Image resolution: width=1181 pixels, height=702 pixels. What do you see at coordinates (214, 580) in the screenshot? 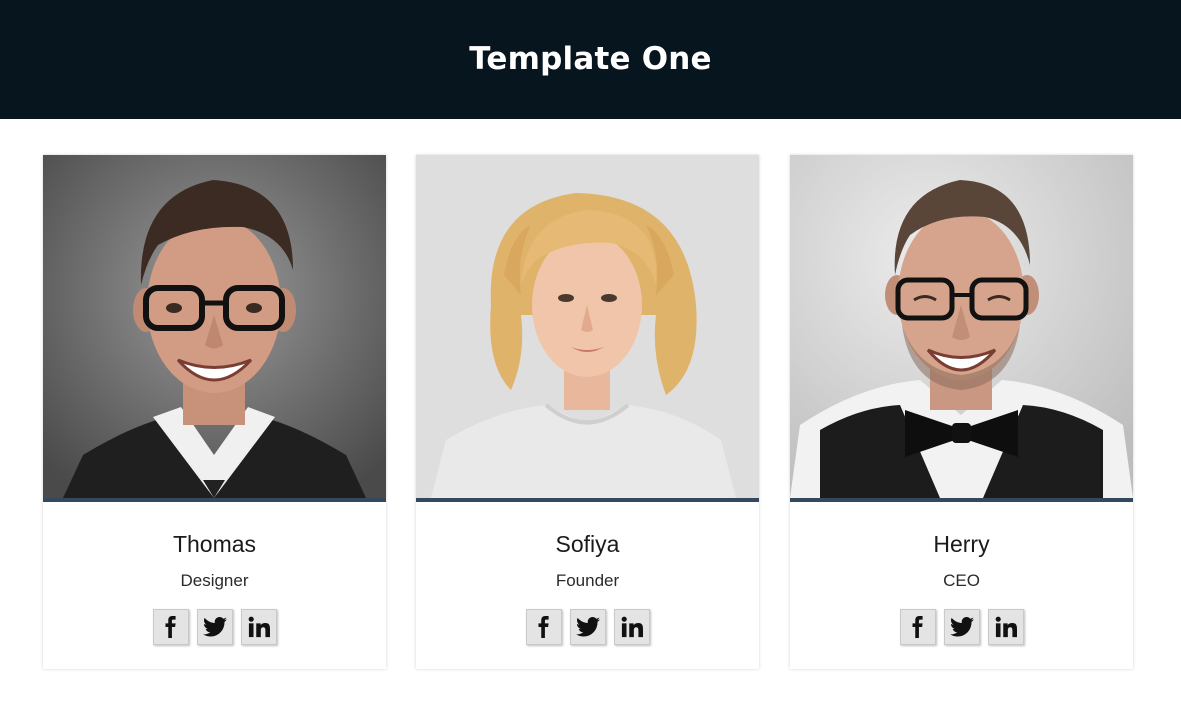
I see `member-role: Designer` at bounding box center [214, 580].